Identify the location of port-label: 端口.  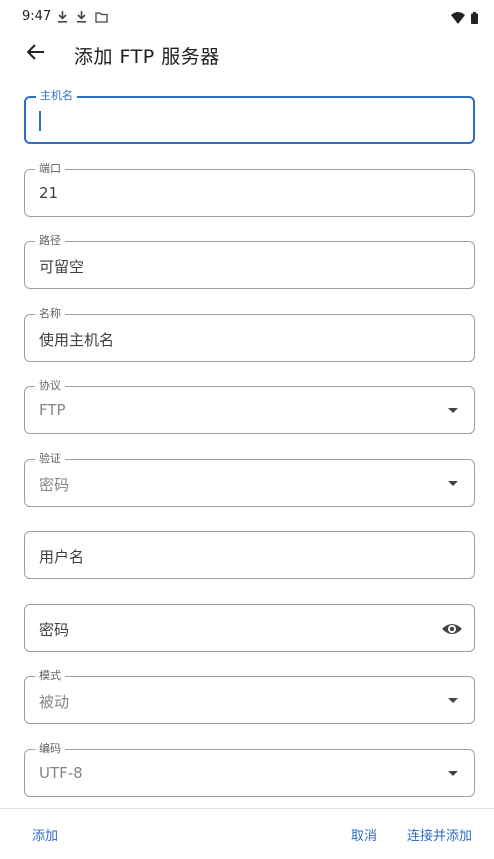
(50, 169).